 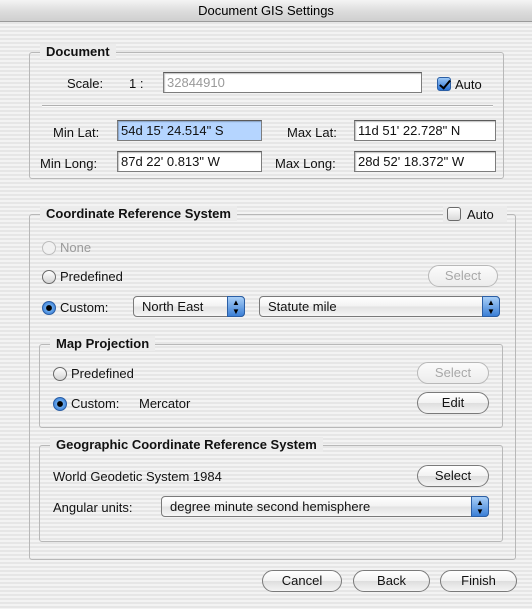 What do you see at coordinates (91, 276) in the screenshot?
I see `crs-predefined-label: Predefined` at bounding box center [91, 276].